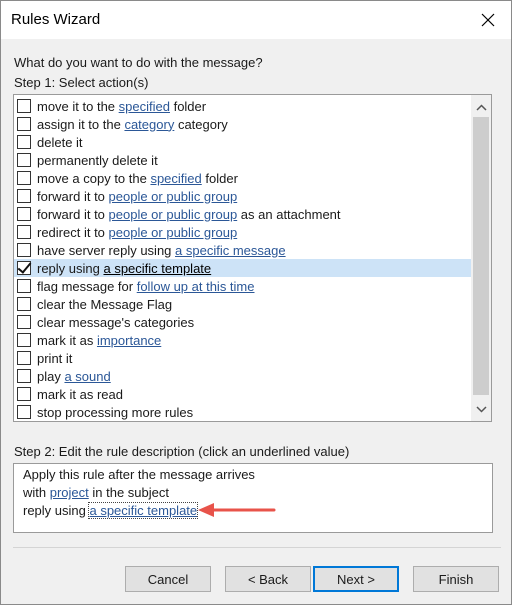 This screenshot has height=605, width=512. What do you see at coordinates (73, 232) in the screenshot?
I see `action-text: redirect it to` at bounding box center [73, 232].